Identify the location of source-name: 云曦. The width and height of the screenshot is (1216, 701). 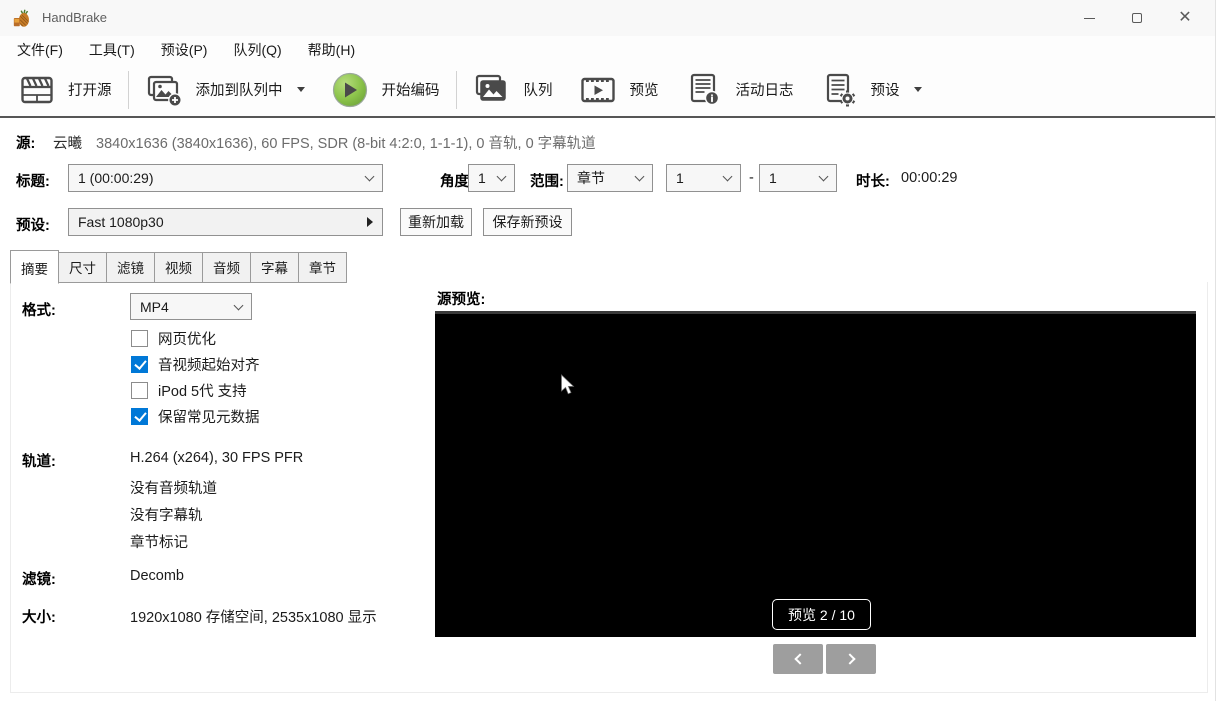
(67, 144).